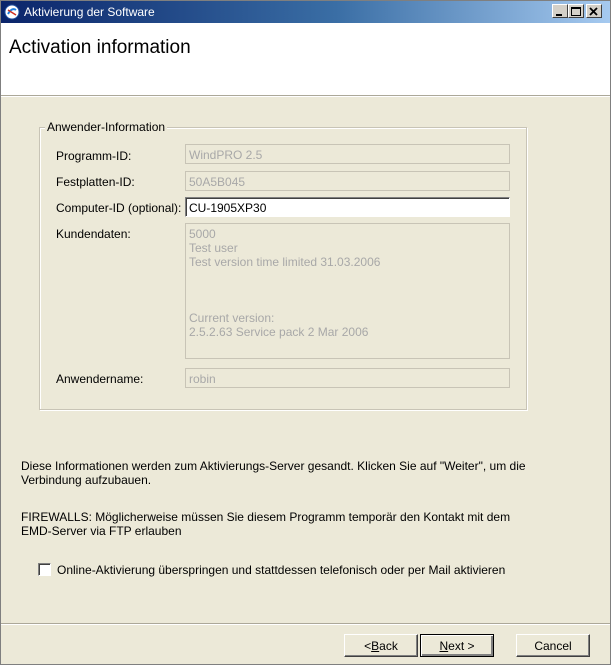  Describe the element at coordinates (305, 59) in the screenshot. I see `wizard-header: Activation information` at that location.